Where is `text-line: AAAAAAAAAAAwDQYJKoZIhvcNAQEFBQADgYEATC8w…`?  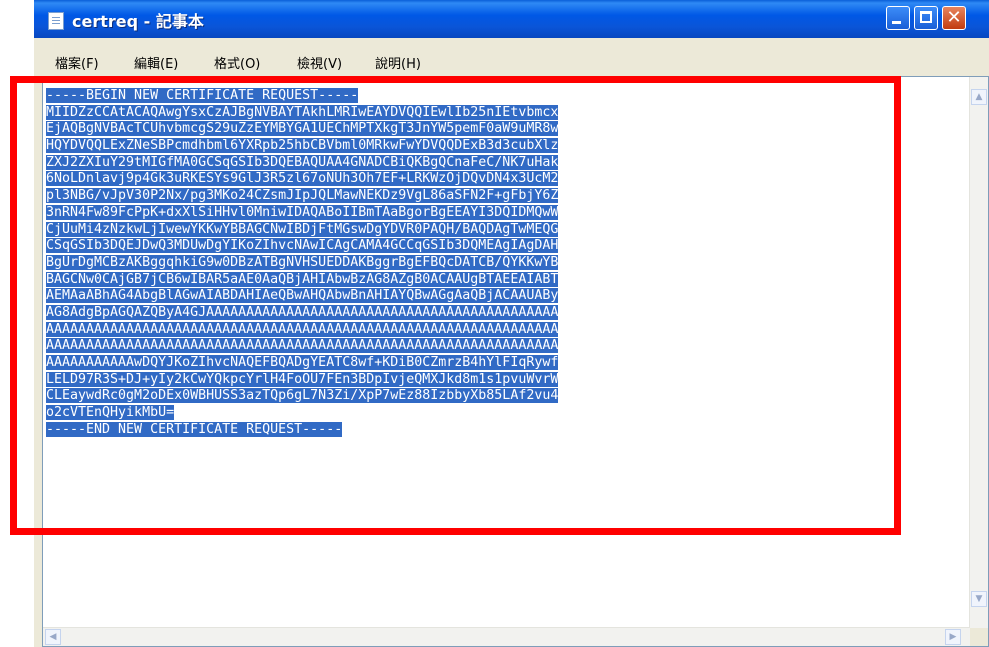 text-line: AAAAAAAAAAAwDQYJKoZIhvcNAQEFBQADgYEATC8w… is located at coordinates (302, 362).